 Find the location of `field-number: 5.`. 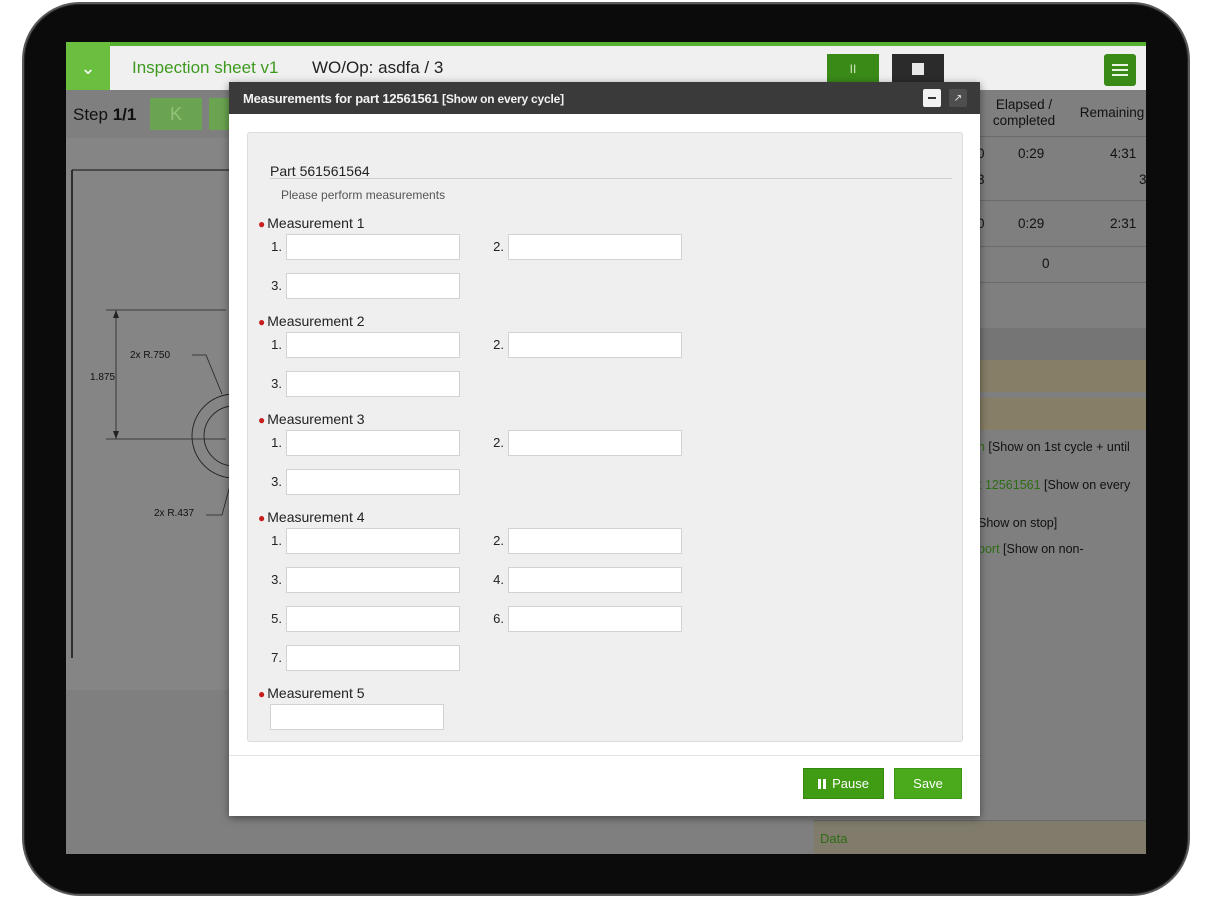

field-number: 5. is located at coordinates (276, 618).